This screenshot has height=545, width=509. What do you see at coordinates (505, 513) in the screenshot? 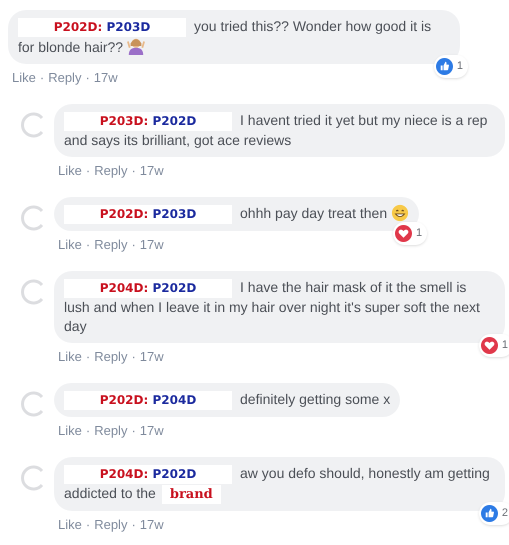
I see `reaction-count: 2` at bounding box center [505, 513].